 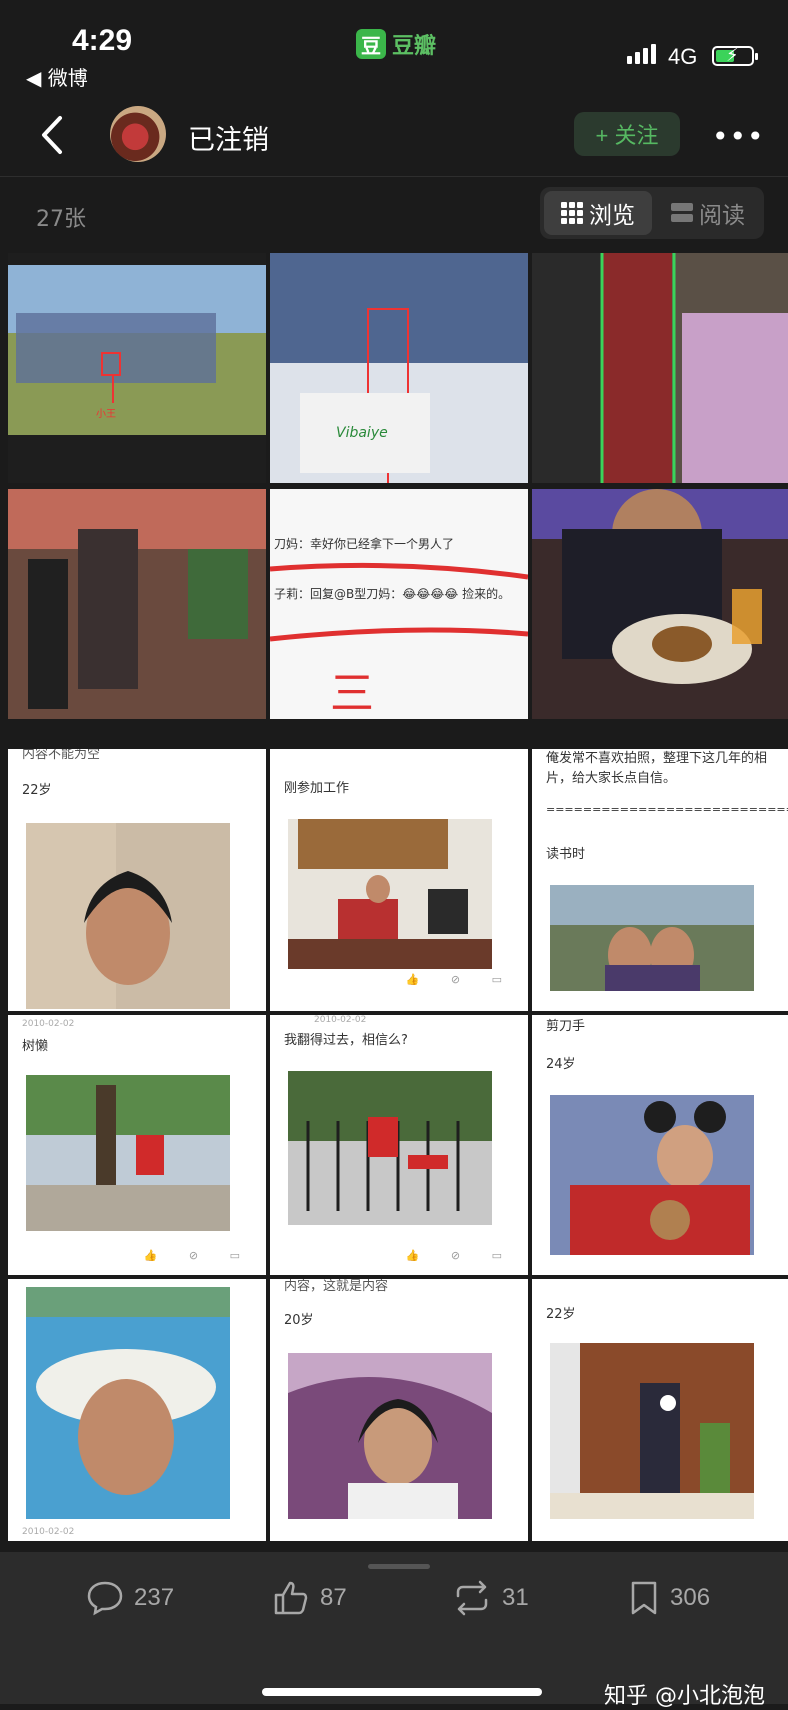 I want to click on pool-photo-image, so click(x=128, y=1403).